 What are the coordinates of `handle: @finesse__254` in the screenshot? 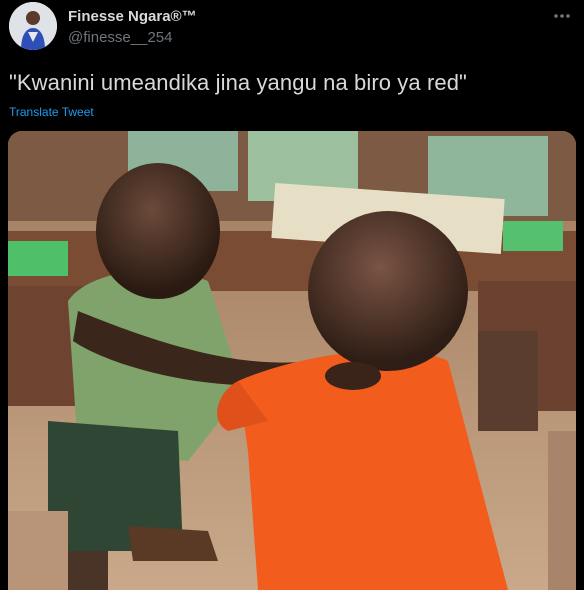 It's located at (120, 37).